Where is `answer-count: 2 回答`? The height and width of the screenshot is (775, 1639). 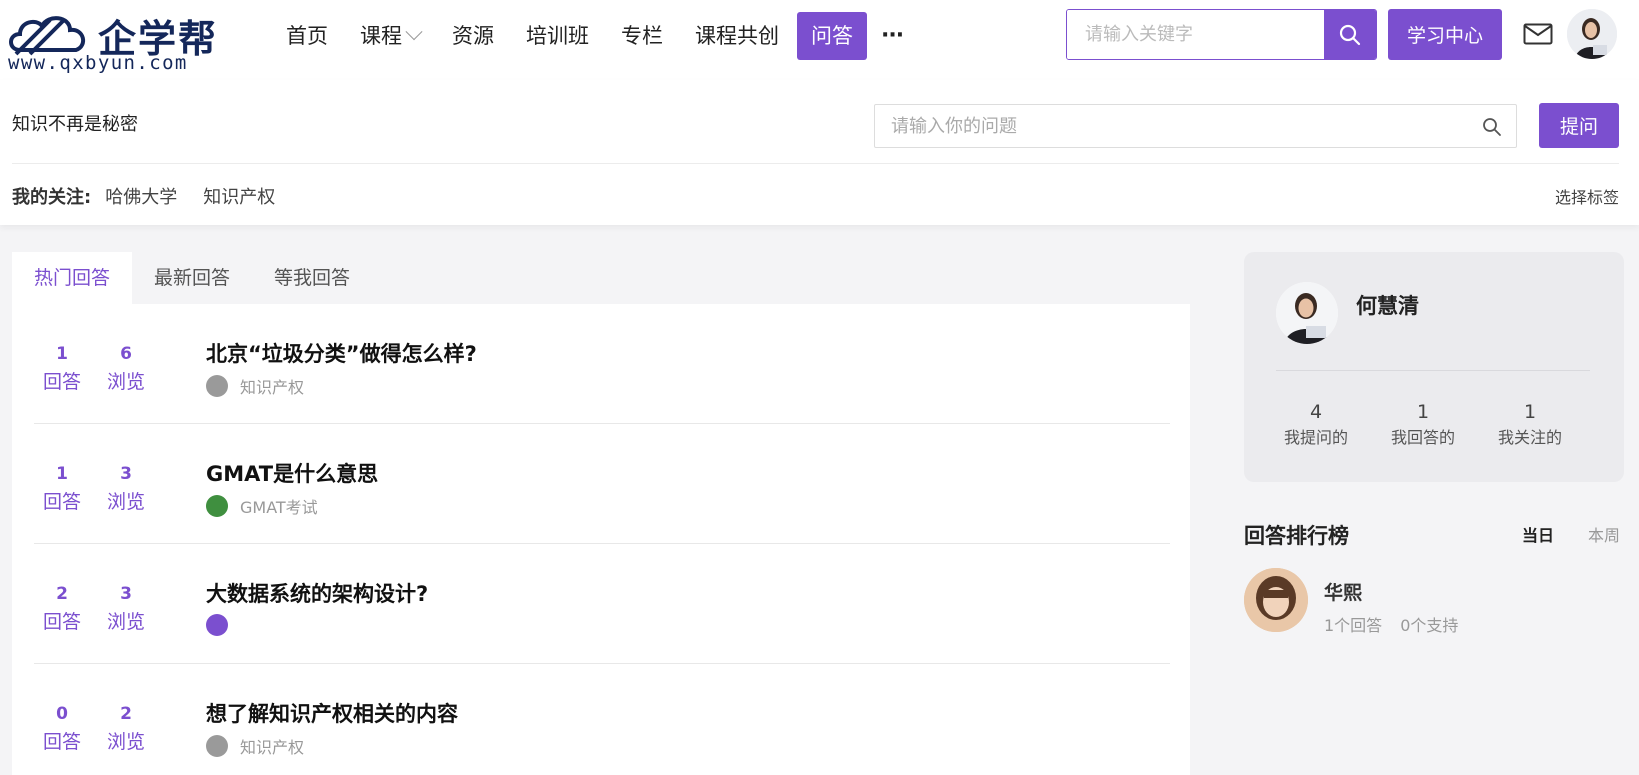
answer-count: 2 回答 is located at coordinates (62, 608).